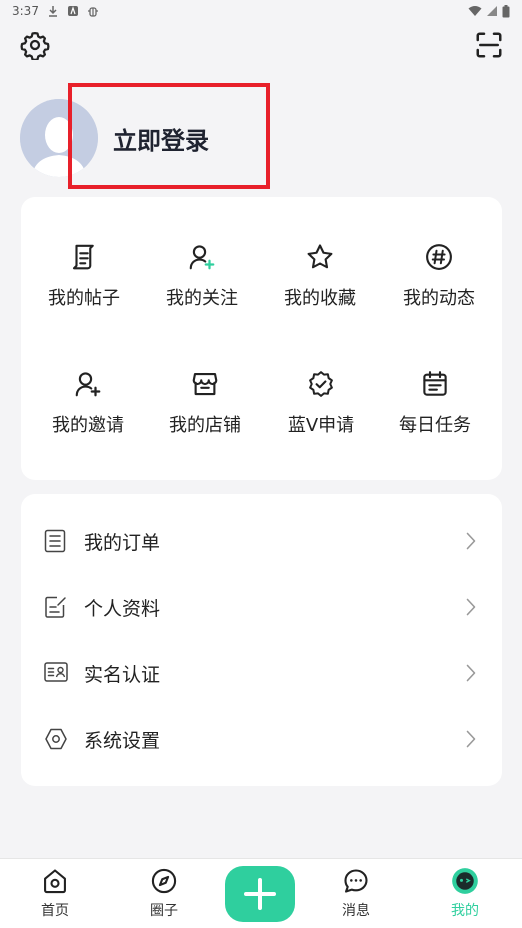  Describe the element at coordinates (122, 740) in the screenshot. I see `list-item-label: 系统设置` at that location.